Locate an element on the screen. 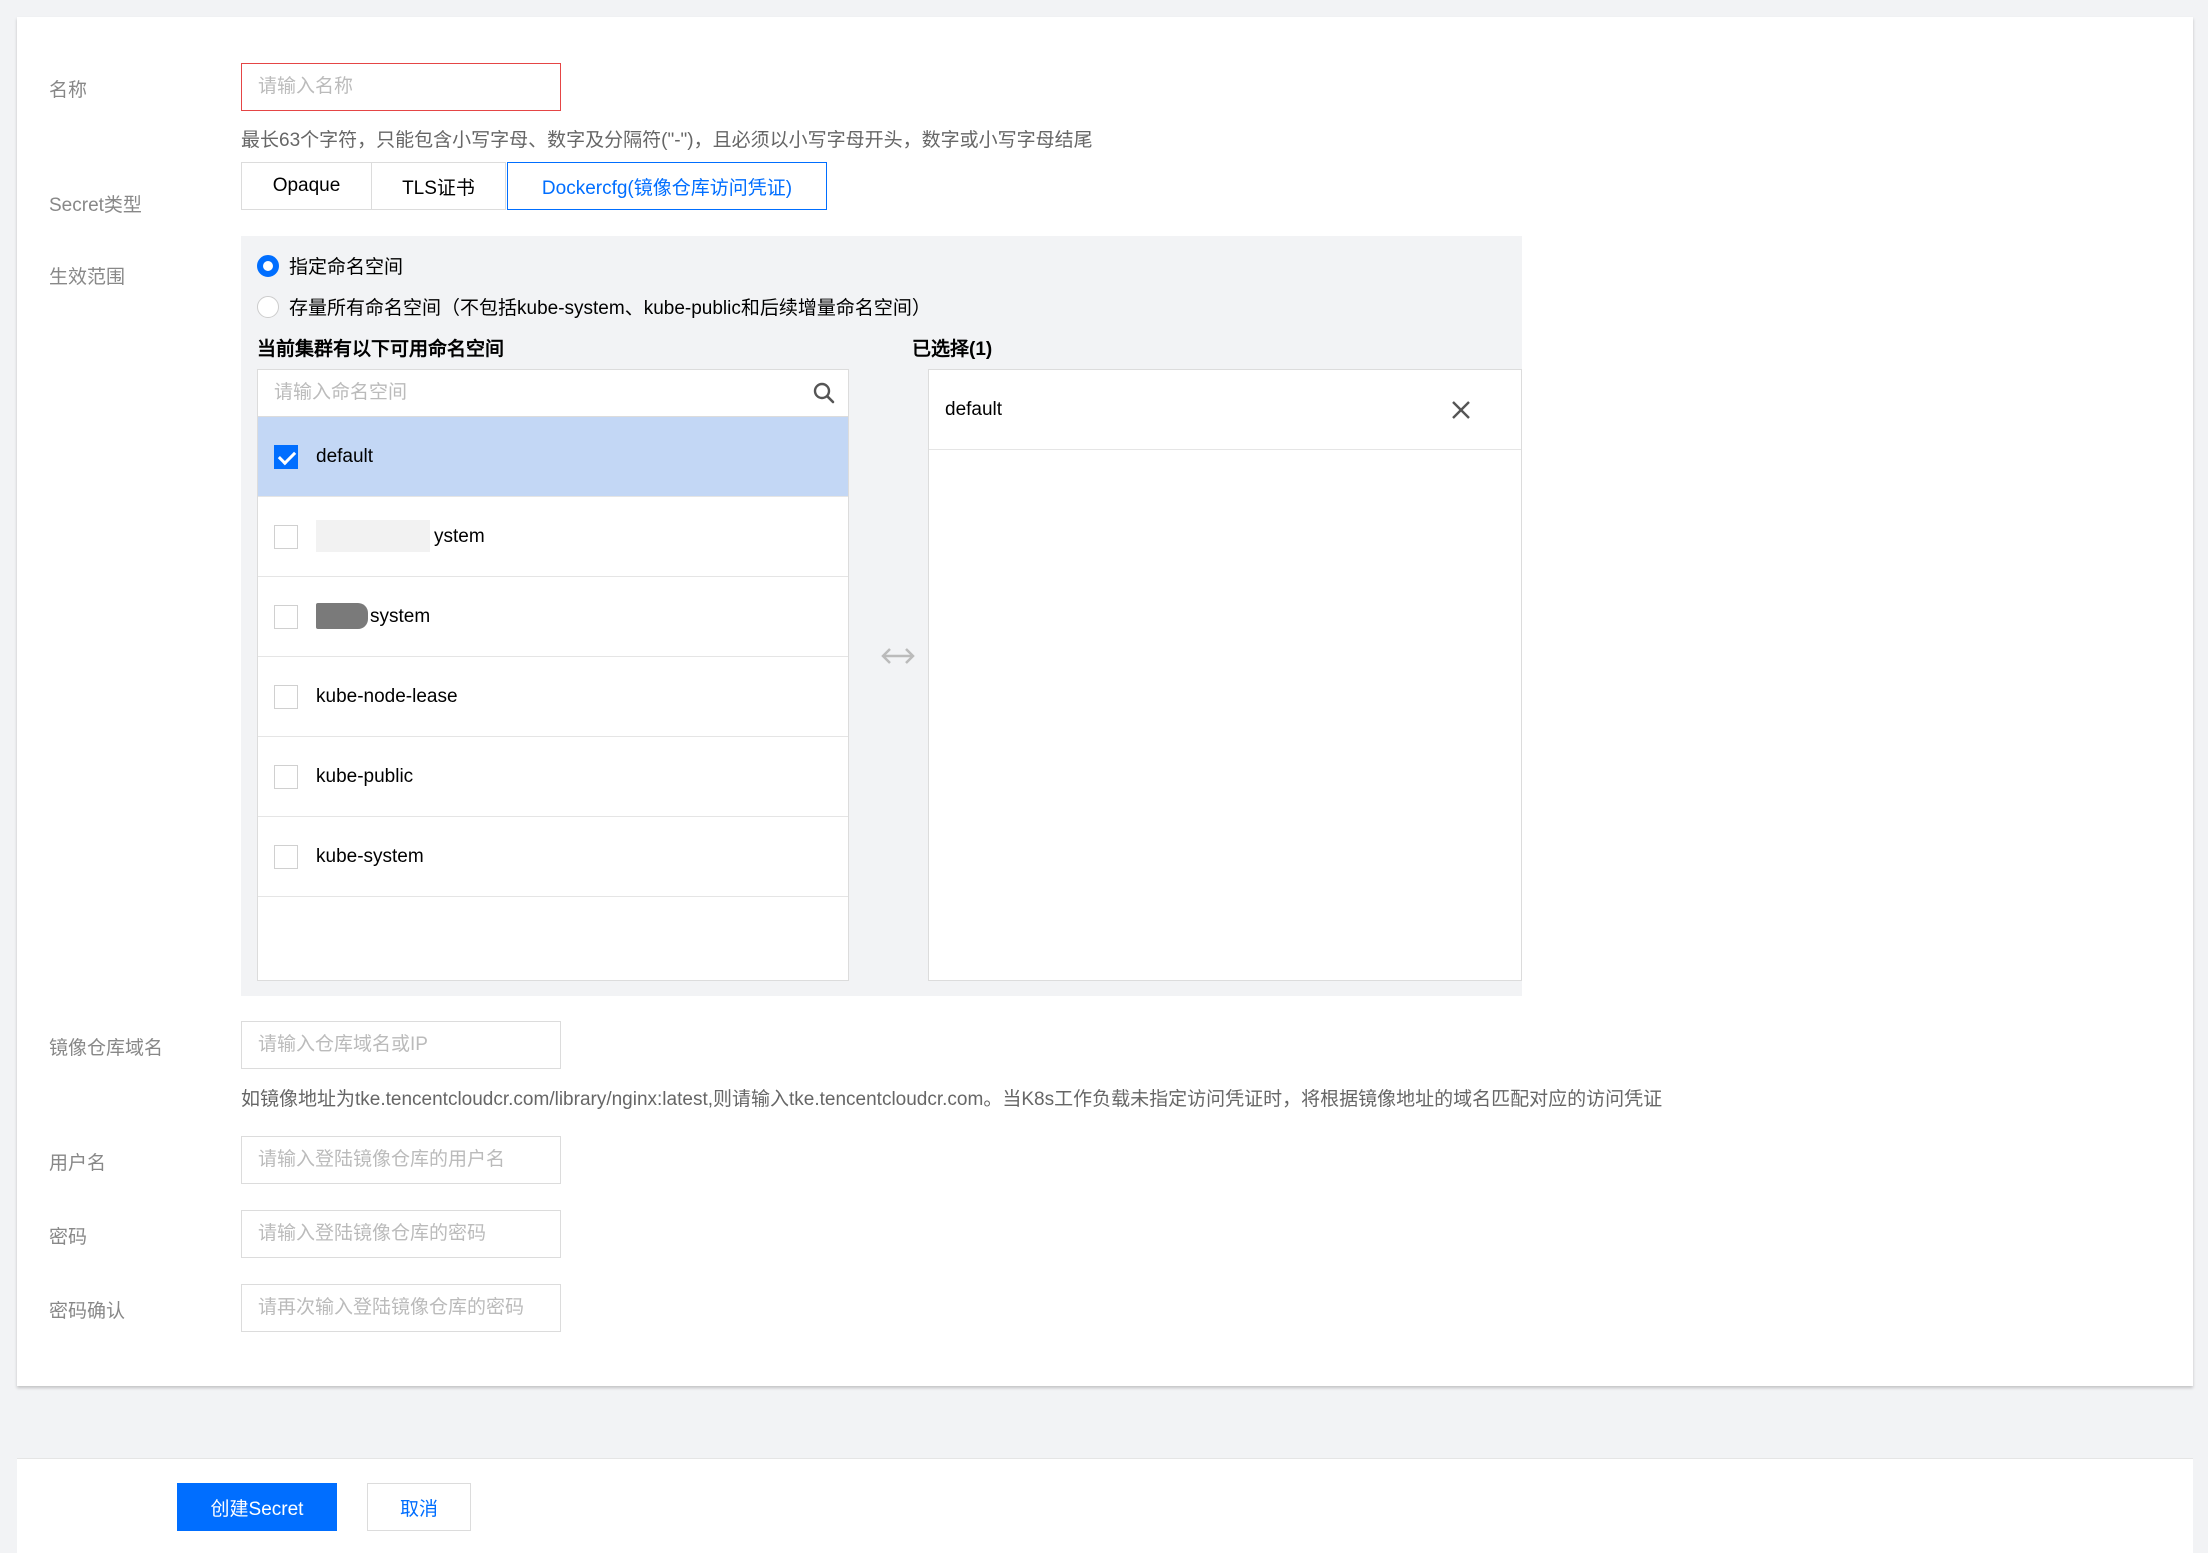  available-namespaces-title: 当前集群有以下可用命名空间 is located at coordinates (381, 349).